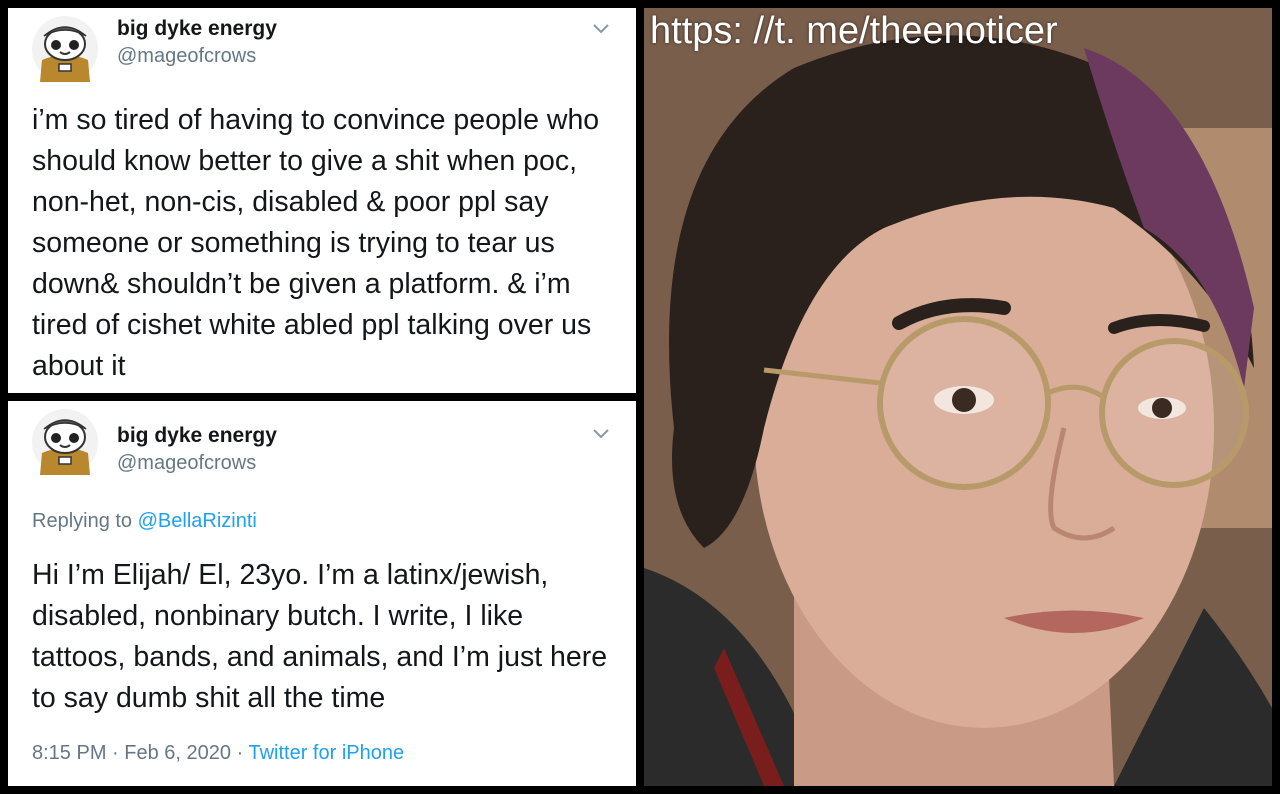 This screenshot has height=794, width=1280. I want to click on replying-to-label: Replying to, so click(82, 521).